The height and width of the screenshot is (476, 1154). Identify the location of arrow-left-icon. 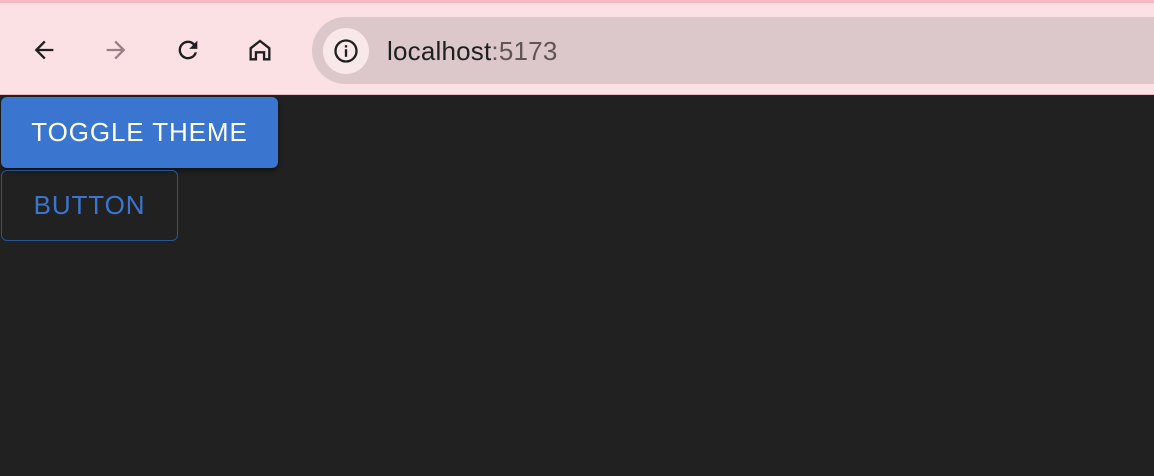
(44, 50).